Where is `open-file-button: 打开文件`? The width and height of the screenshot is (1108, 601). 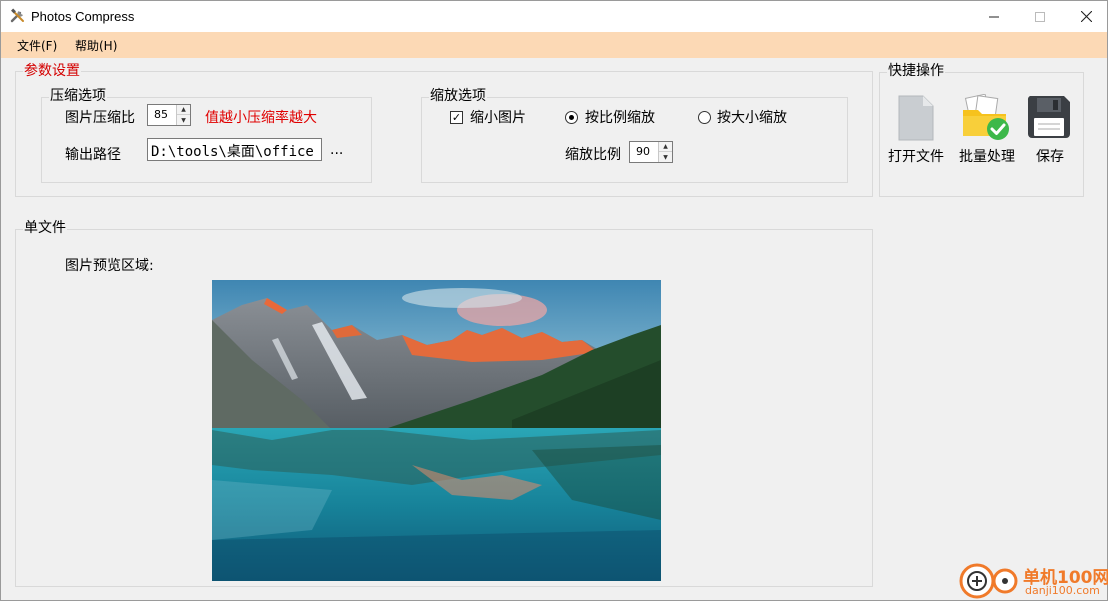 open-file-button: 打开文件 is located at coordinates (916, 134).